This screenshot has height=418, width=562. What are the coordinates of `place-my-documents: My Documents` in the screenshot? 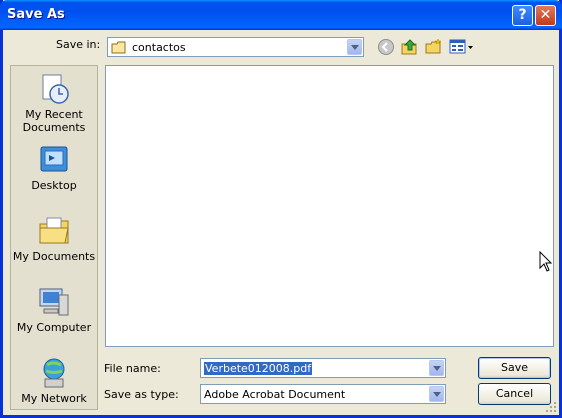 It's located at (54, 238).